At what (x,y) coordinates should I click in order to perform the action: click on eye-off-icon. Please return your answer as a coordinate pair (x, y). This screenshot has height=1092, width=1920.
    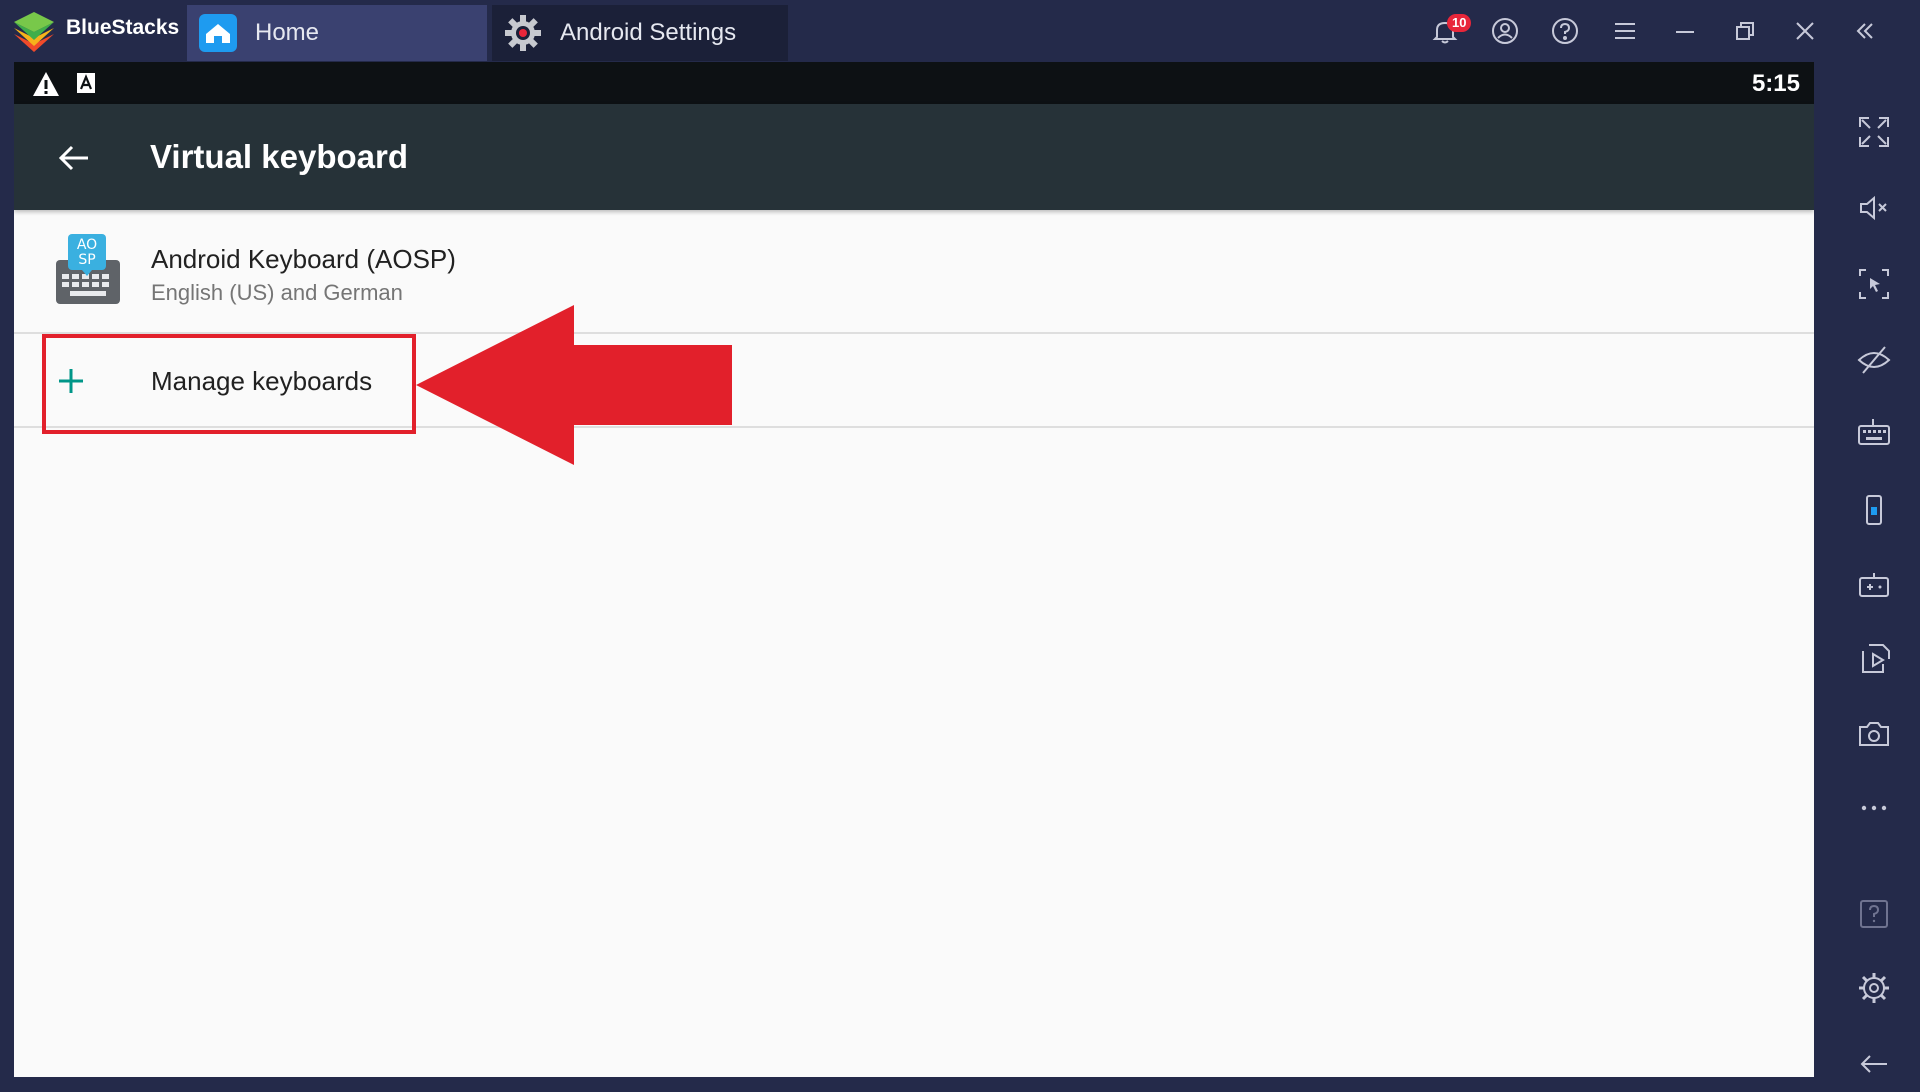
    Looking at the image, I should click on (1874, 360).